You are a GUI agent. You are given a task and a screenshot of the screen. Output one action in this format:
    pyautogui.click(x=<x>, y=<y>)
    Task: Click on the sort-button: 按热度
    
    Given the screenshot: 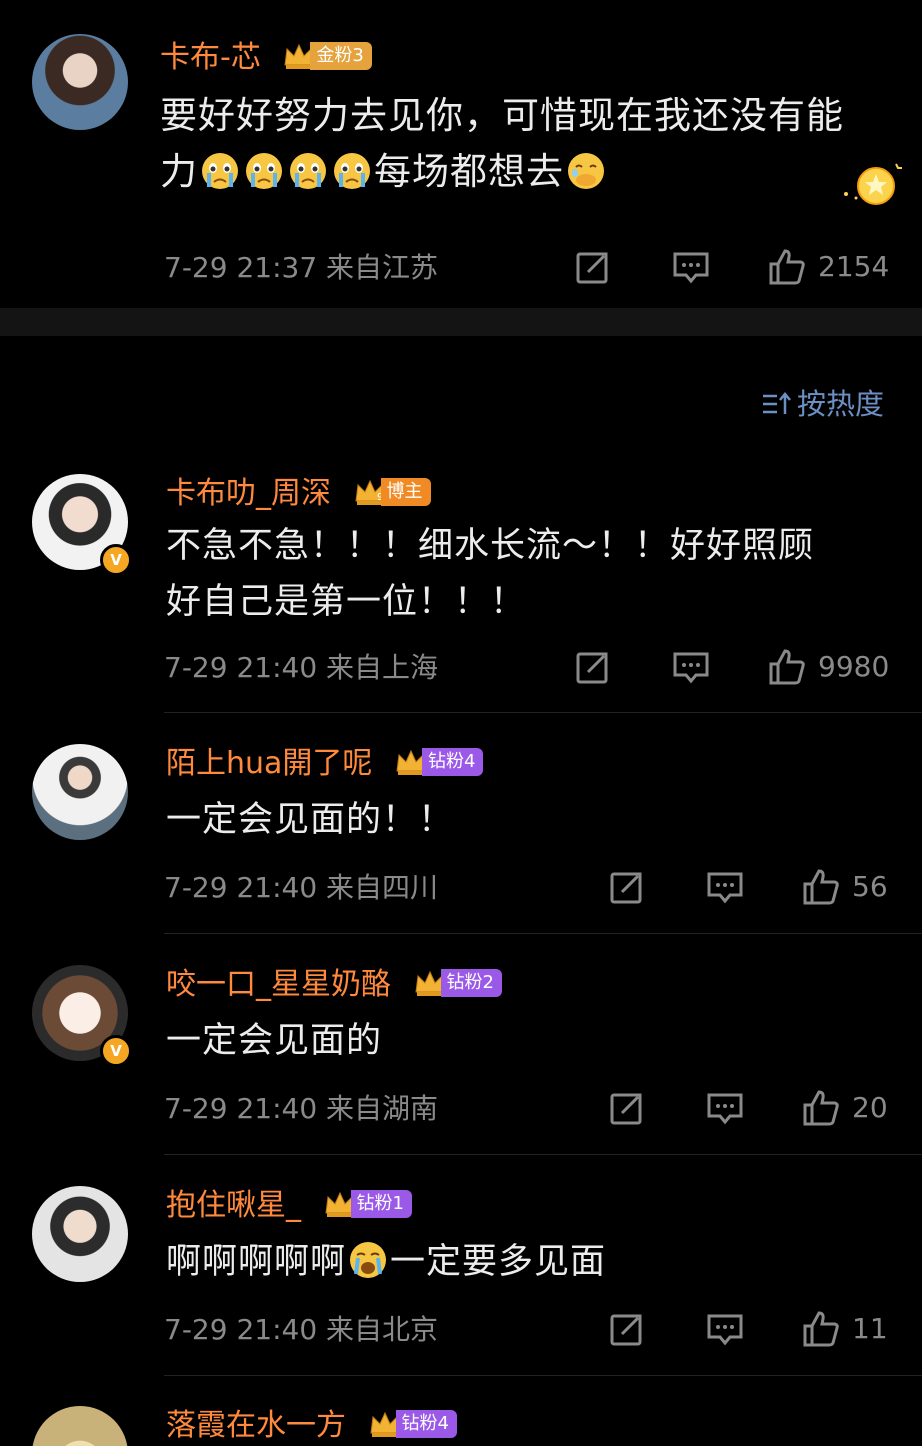 What is the action you would take?
    pyautogui.click(x=822, y=404)
    